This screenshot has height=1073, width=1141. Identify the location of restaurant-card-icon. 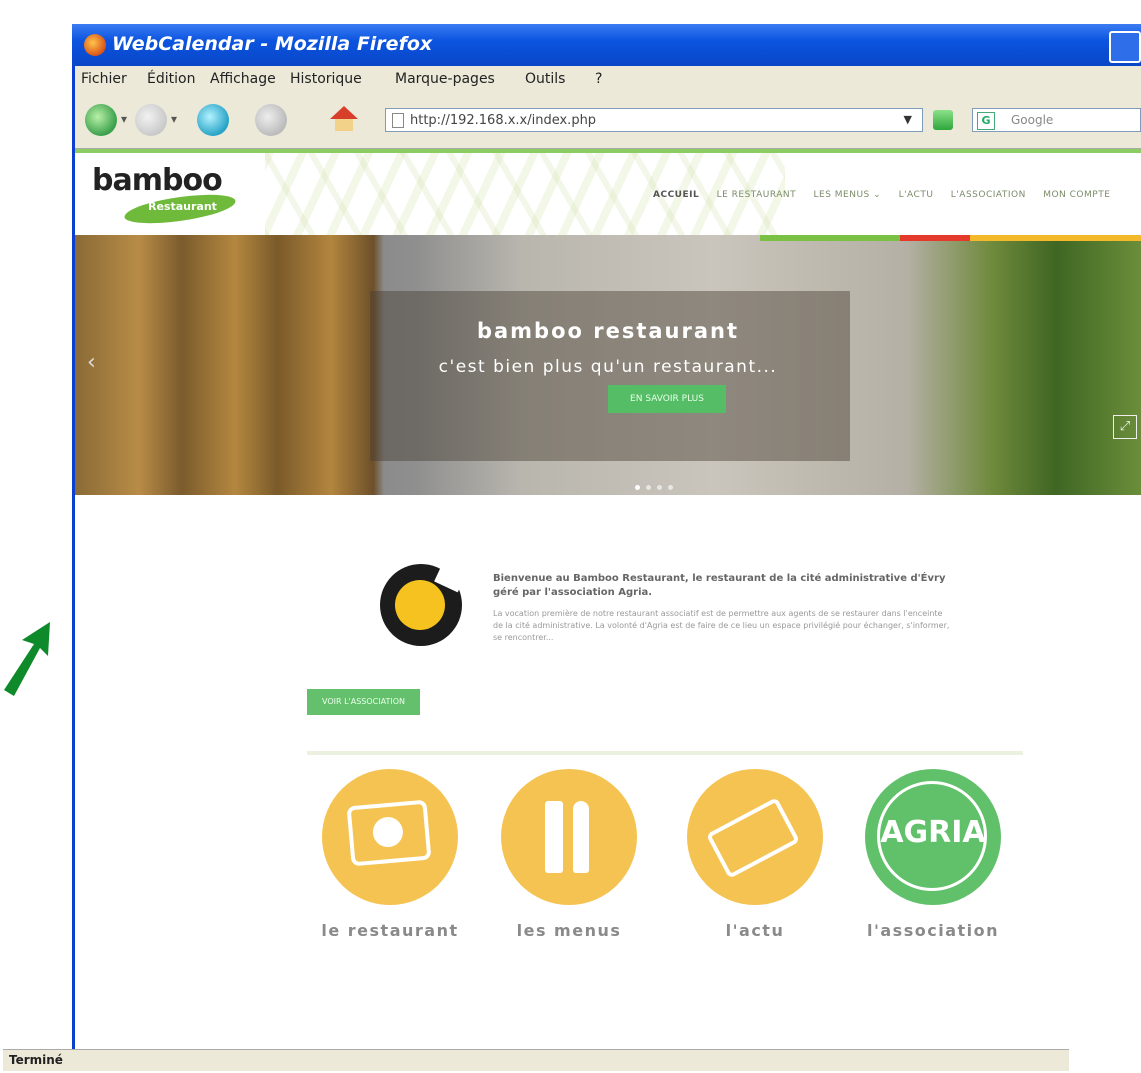
(390, 837).